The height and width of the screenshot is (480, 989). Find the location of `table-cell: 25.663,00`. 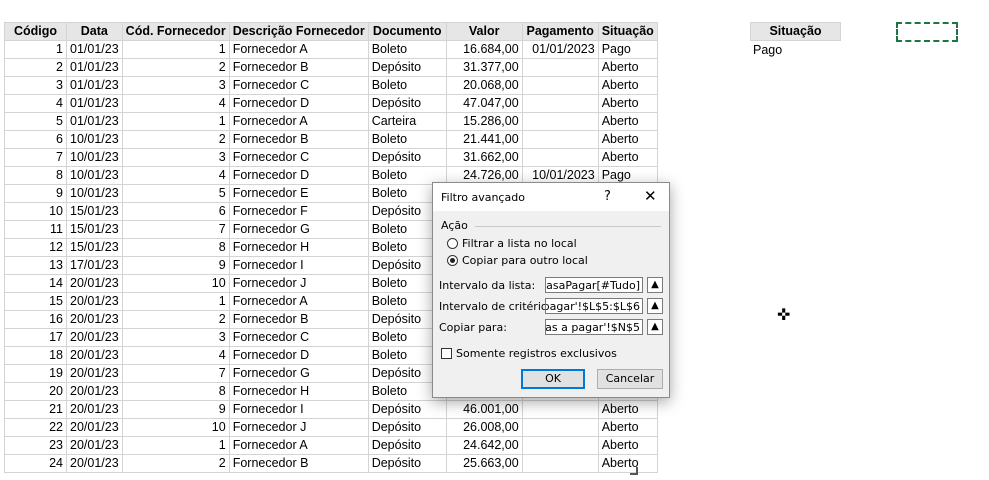

table-cell: 25.663,00 is located at coordinates (484, 463).